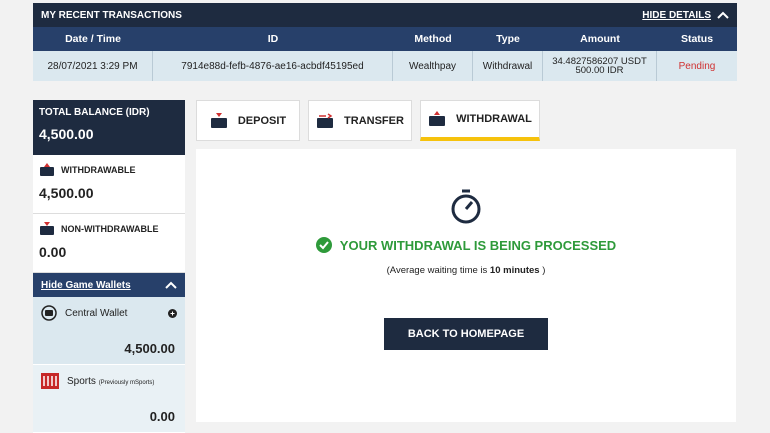  I want to click on col-amount: Amount, so click(600, 39).